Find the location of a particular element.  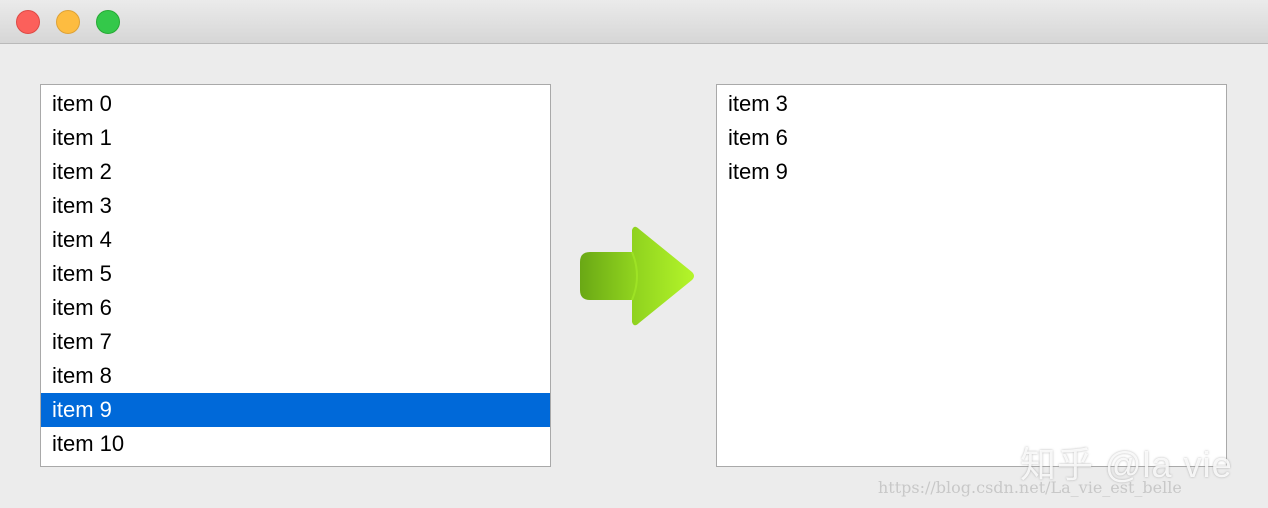

list-item: item 5 is located at coordinates (295, 274).